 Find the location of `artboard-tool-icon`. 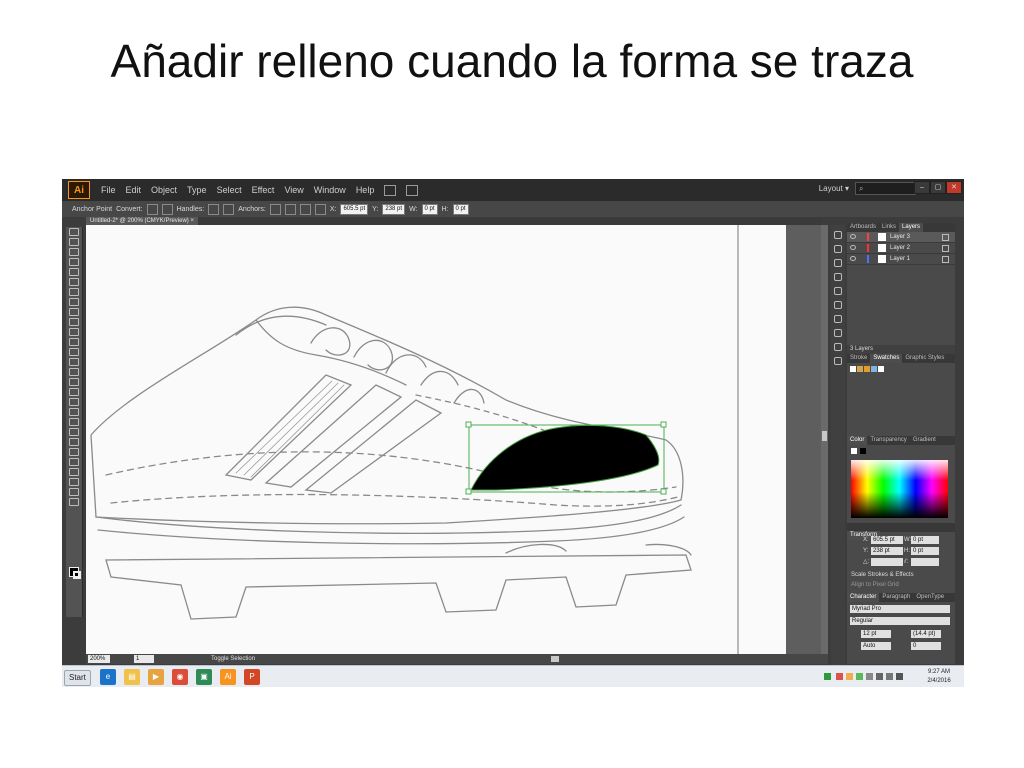

artboard-tool-icon is located at coordinates (74, 472).